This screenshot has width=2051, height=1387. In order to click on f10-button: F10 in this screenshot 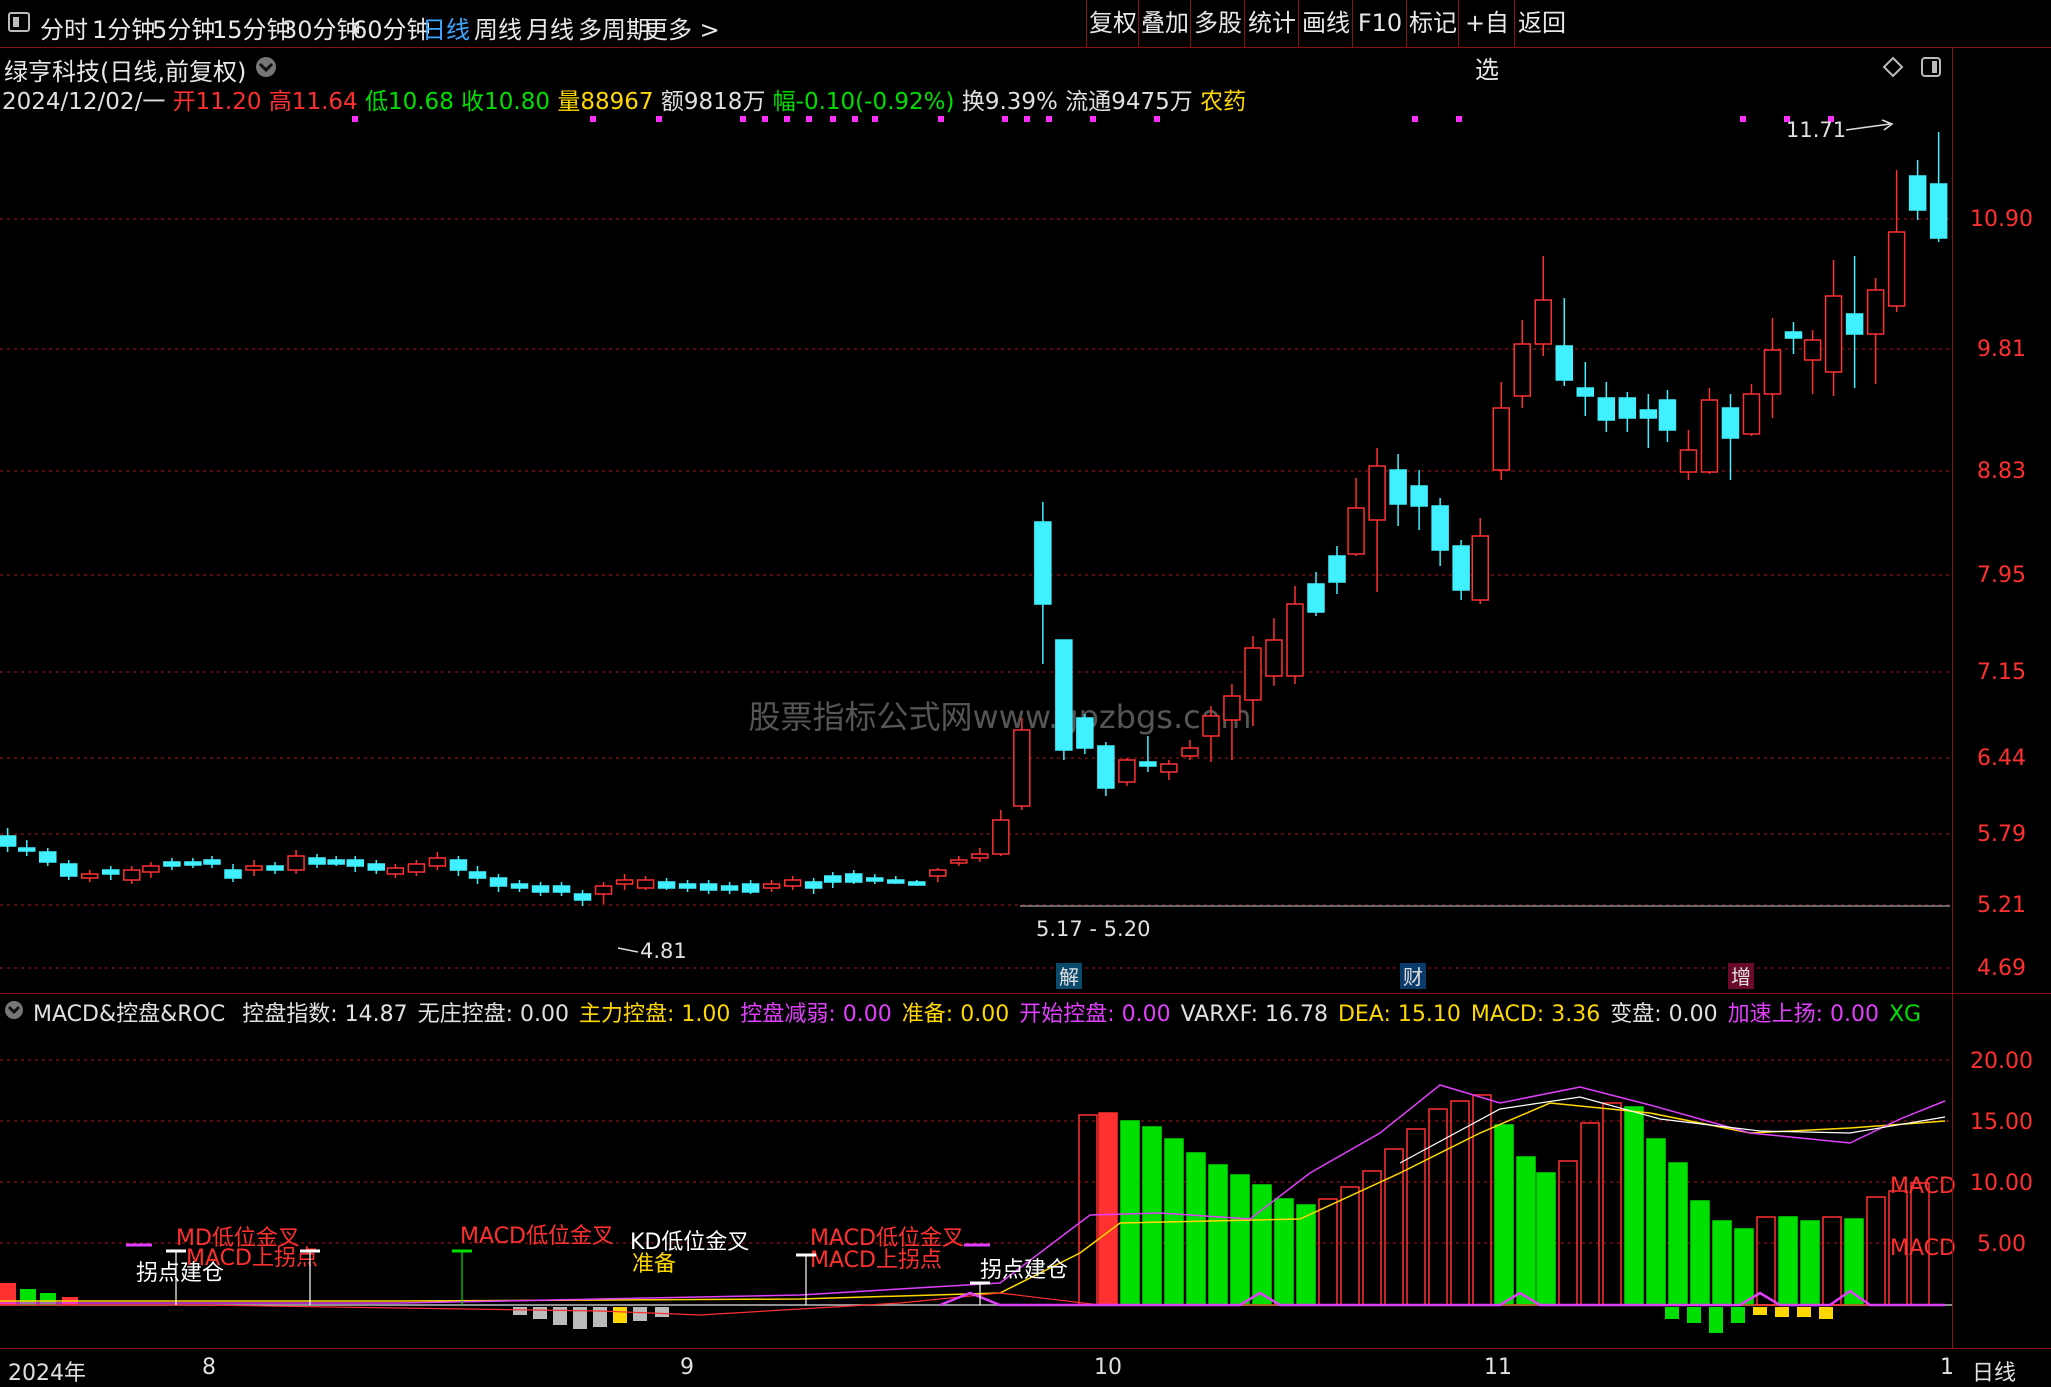, I will do `click(1379, 23)`.